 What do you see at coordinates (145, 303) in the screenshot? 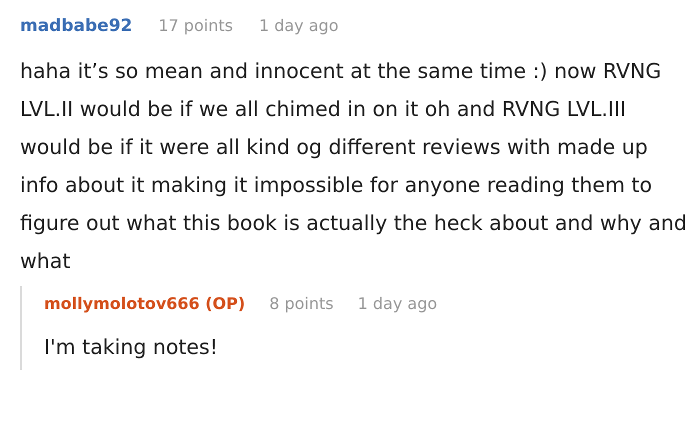
I see `username-link: mollymolotov666 (OP)` at bounding box center [145, 303].